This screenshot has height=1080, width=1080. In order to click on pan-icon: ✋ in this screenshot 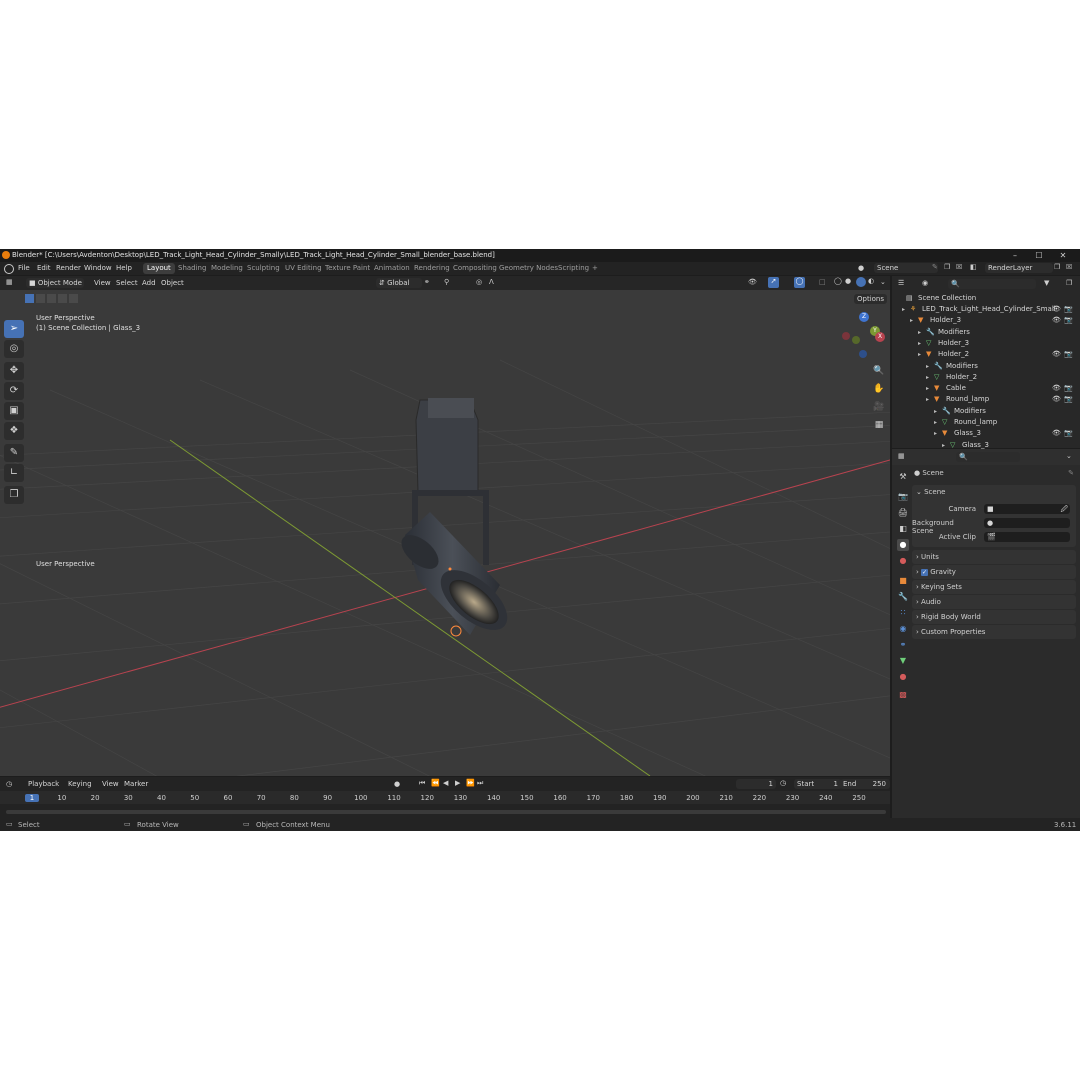, I will do `click(879, 389)`.